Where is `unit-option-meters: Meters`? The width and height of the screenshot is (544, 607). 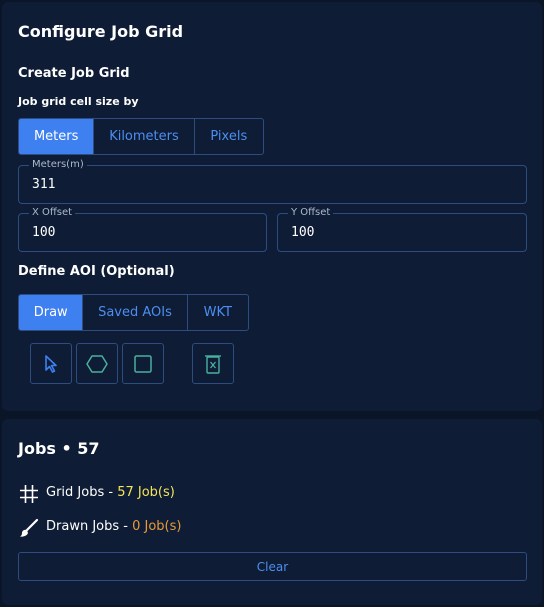 unit-option-meters: Meters is located at coordinates (57, 136).